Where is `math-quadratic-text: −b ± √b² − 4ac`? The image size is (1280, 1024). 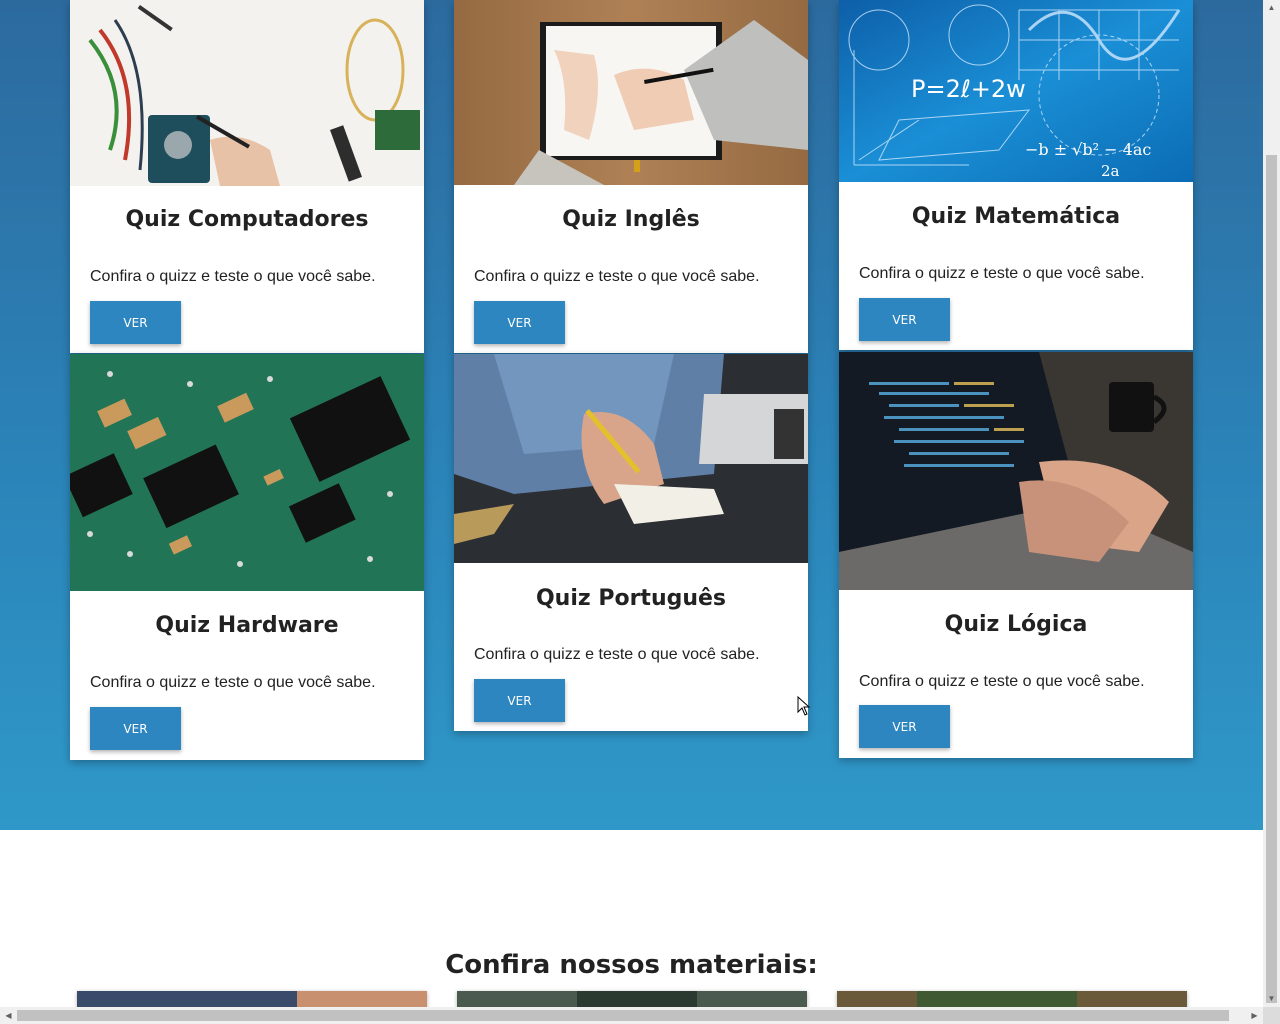
math-quadratic-text: −b ± √b² − 4ac is located at coordinates (1088, 149).